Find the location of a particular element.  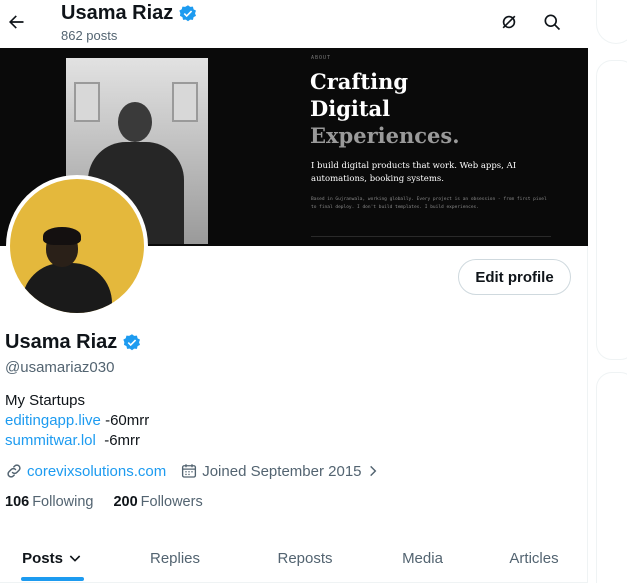

profile-name-row: Usama Riaz is located at coordinates (73, 342).